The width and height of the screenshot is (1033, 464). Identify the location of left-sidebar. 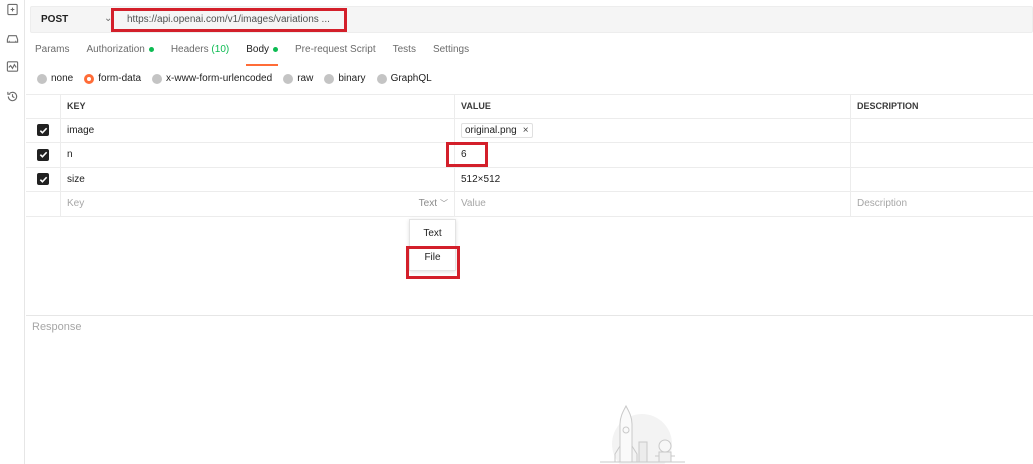
(12, 232).